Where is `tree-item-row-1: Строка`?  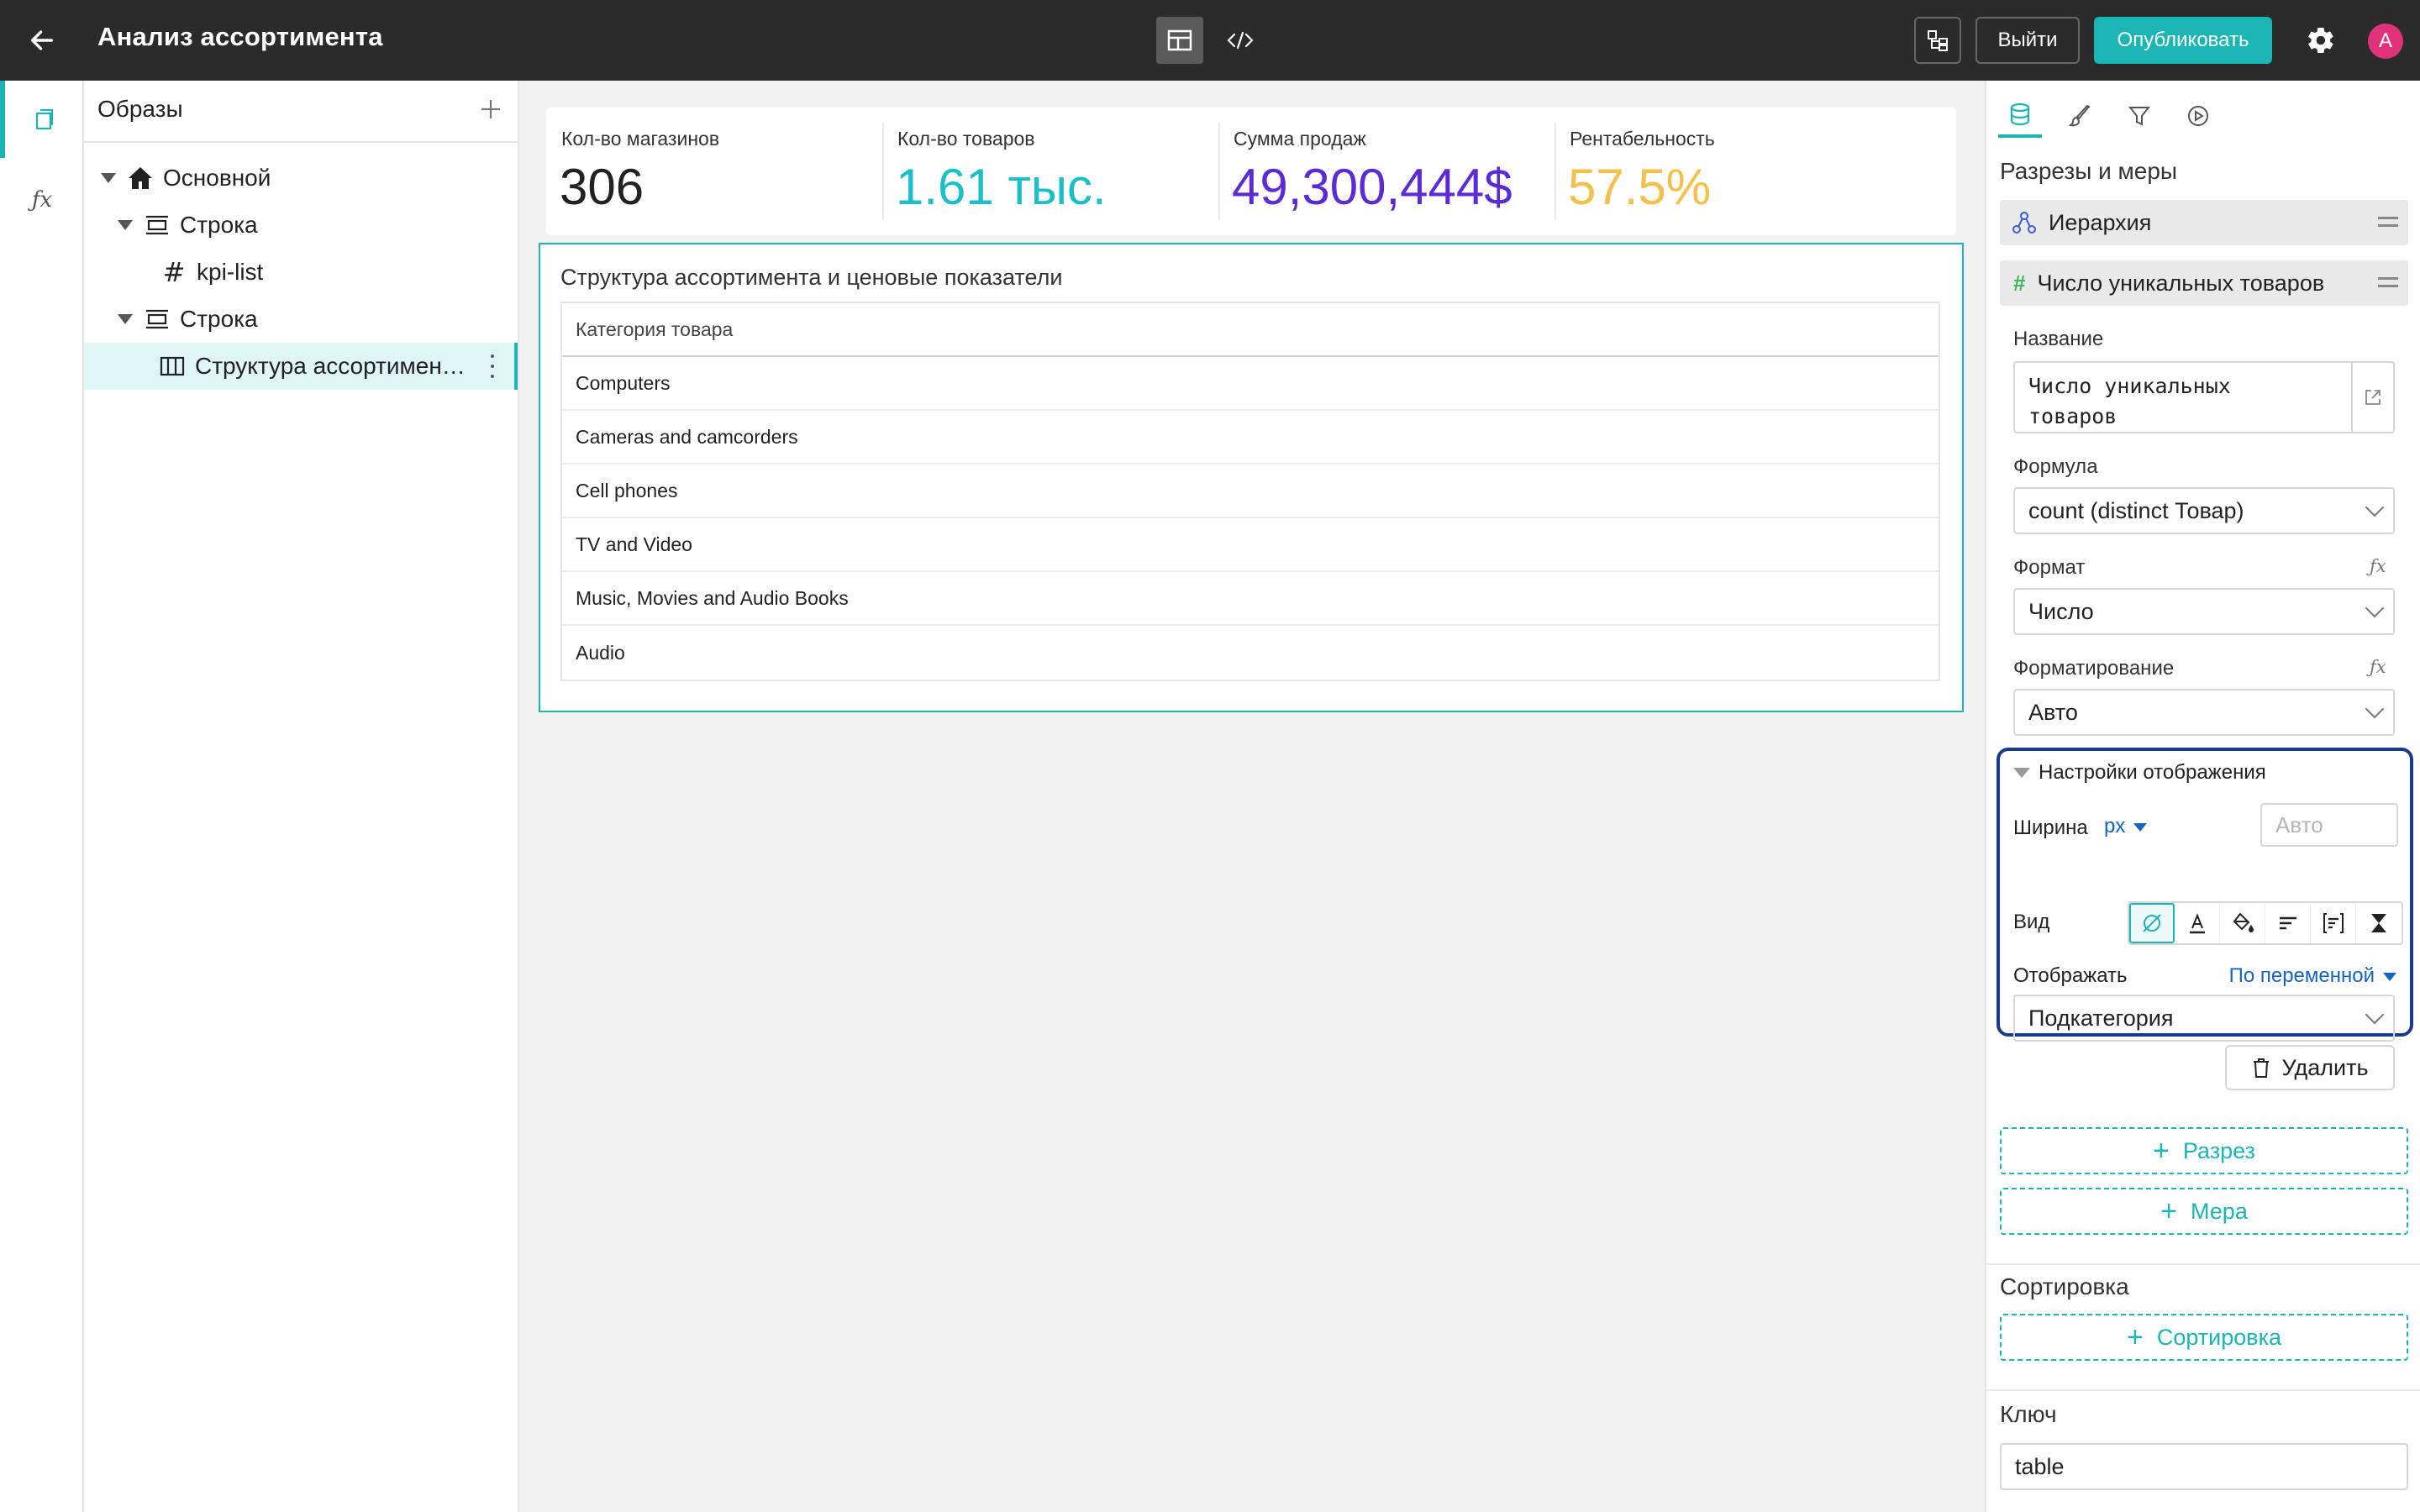
tree-item-row-1: Строка is located at coordinates (301, 225).